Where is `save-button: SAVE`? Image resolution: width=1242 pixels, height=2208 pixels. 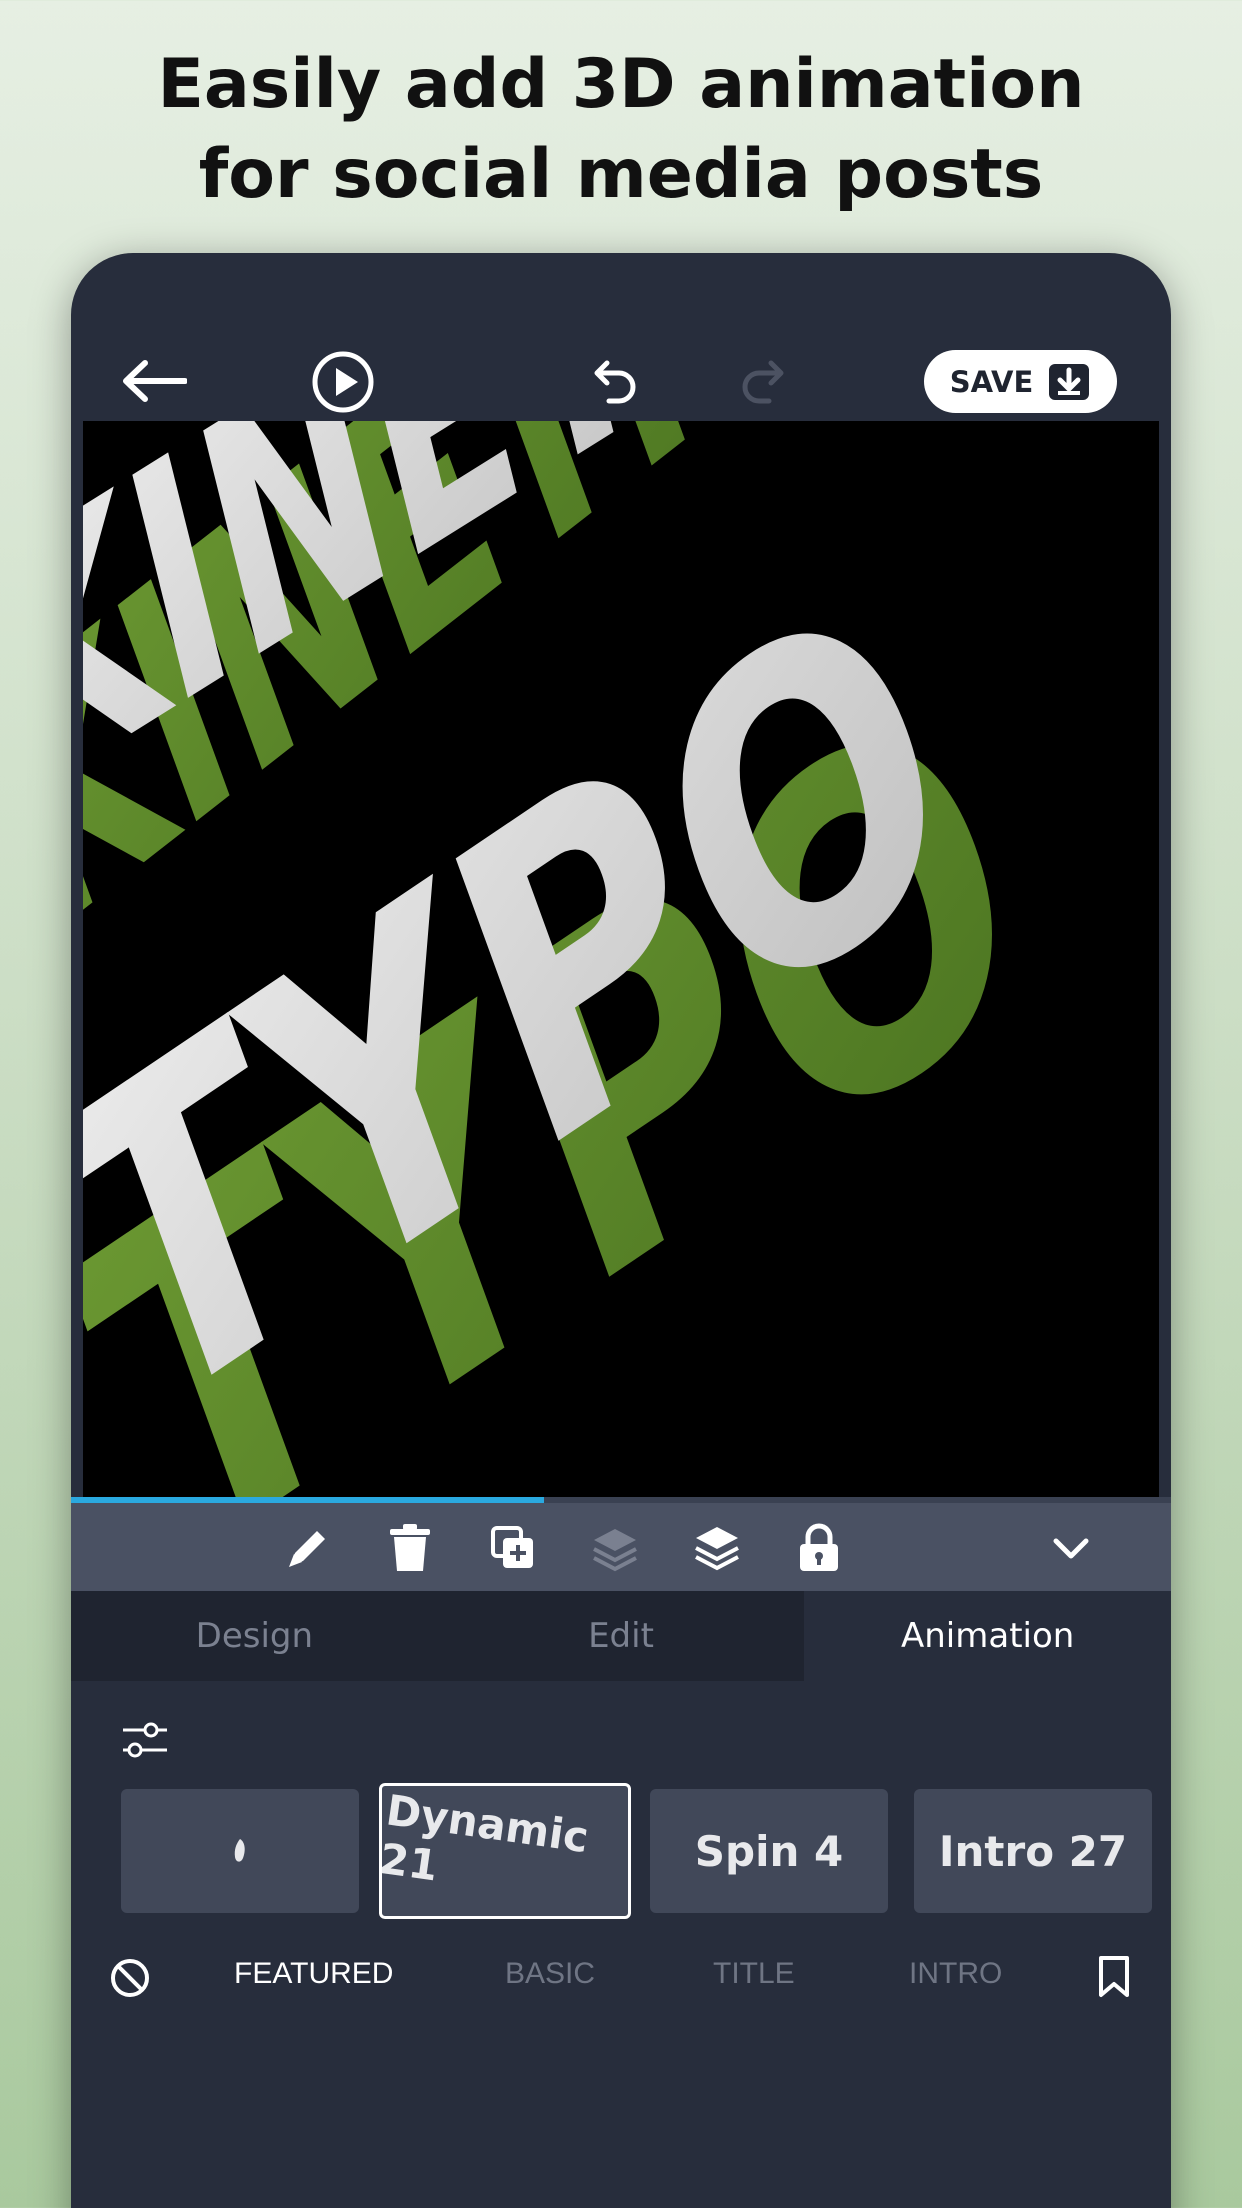 save-button: SAVE is located at coordinates (1020, 381).